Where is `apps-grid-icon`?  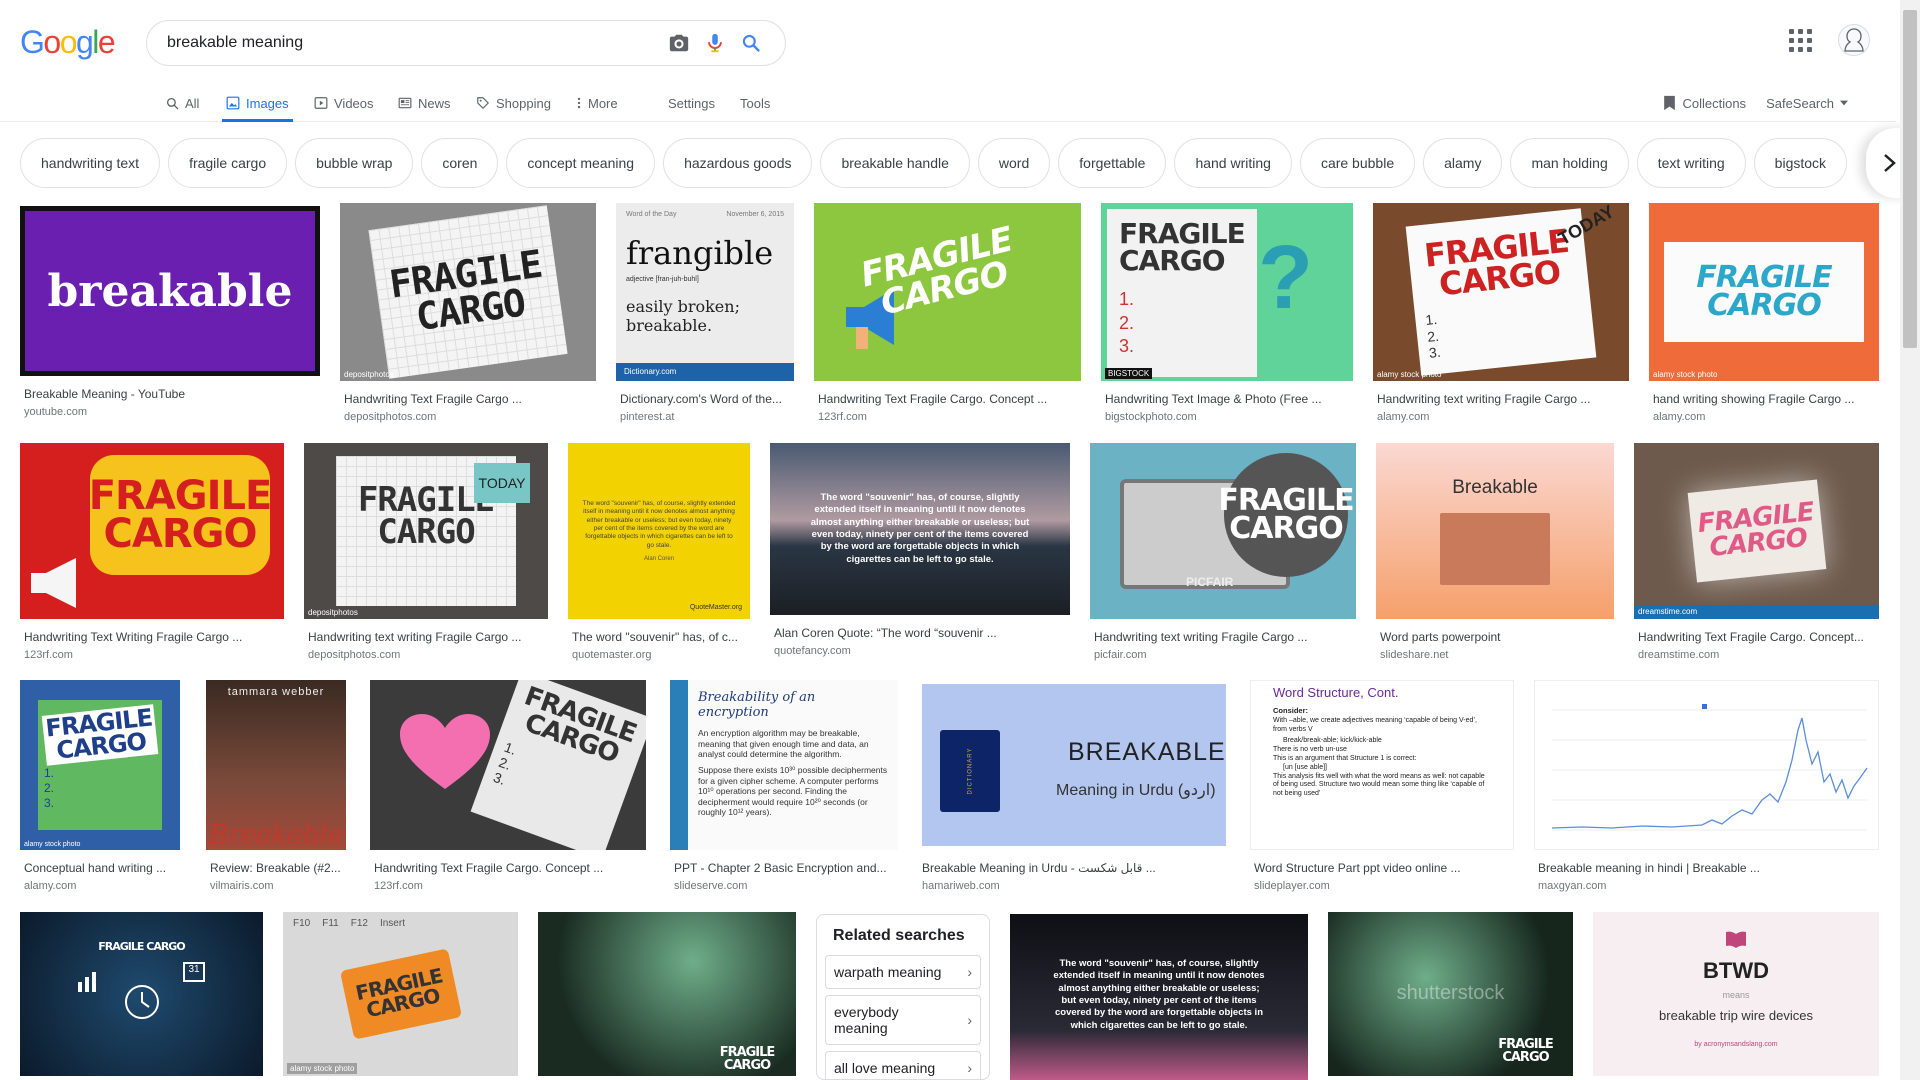 apps-grid-icon is located at coordinates (1800, 40).